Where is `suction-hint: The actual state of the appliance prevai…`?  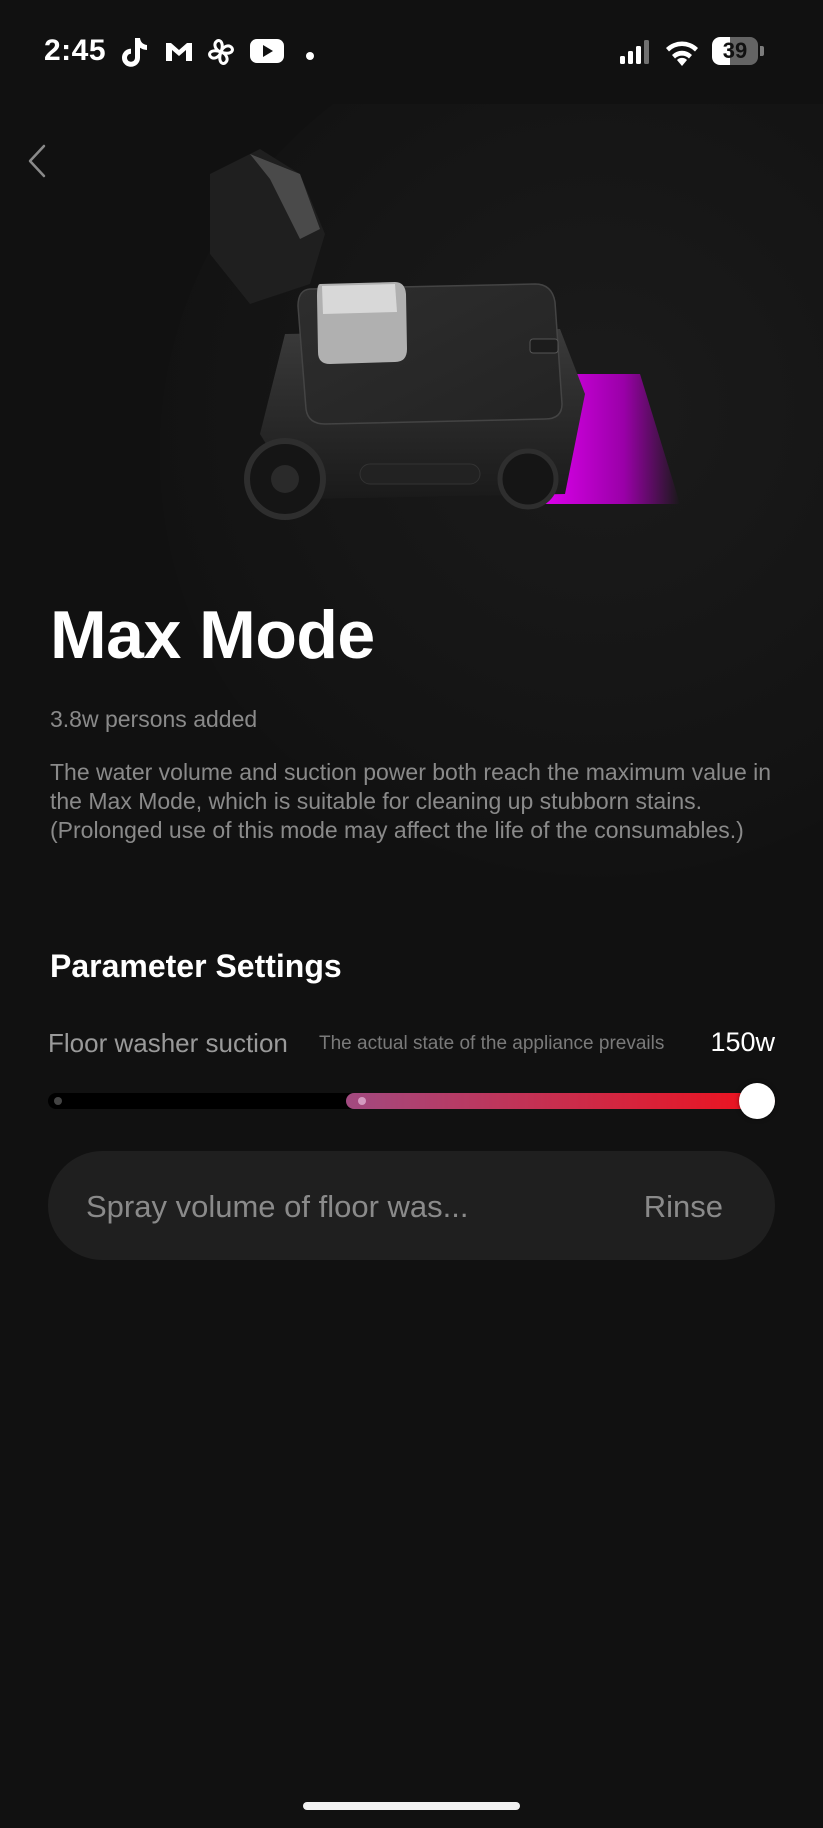 suction-hint: The actual state of the appliance prevai… is located at coordinates (492, 1043).